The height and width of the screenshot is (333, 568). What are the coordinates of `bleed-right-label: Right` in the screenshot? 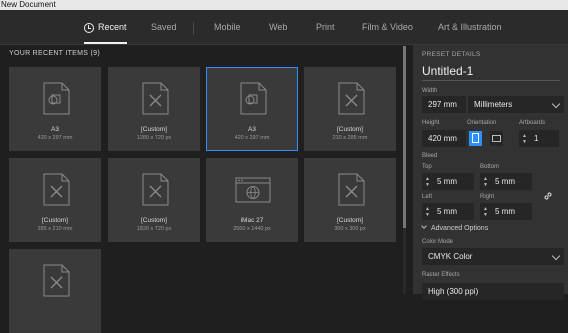 It's located at (487, 197).